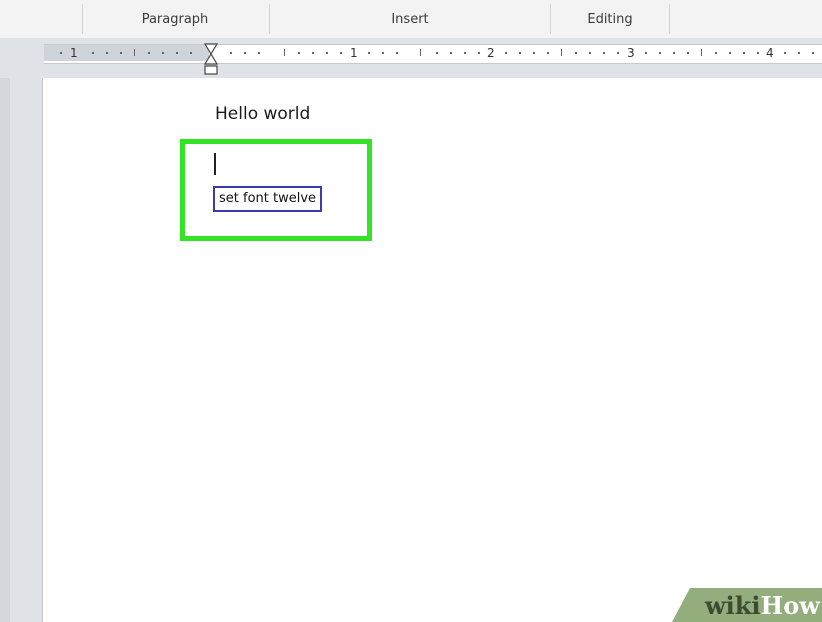 Image resolution: width=822 pixels, height=622 pixels. What do you see at coordinates (268, 199) in the screenshot?
I see `speech-recognition-tooltip: set font twelve` at bounding box center [268, 199].